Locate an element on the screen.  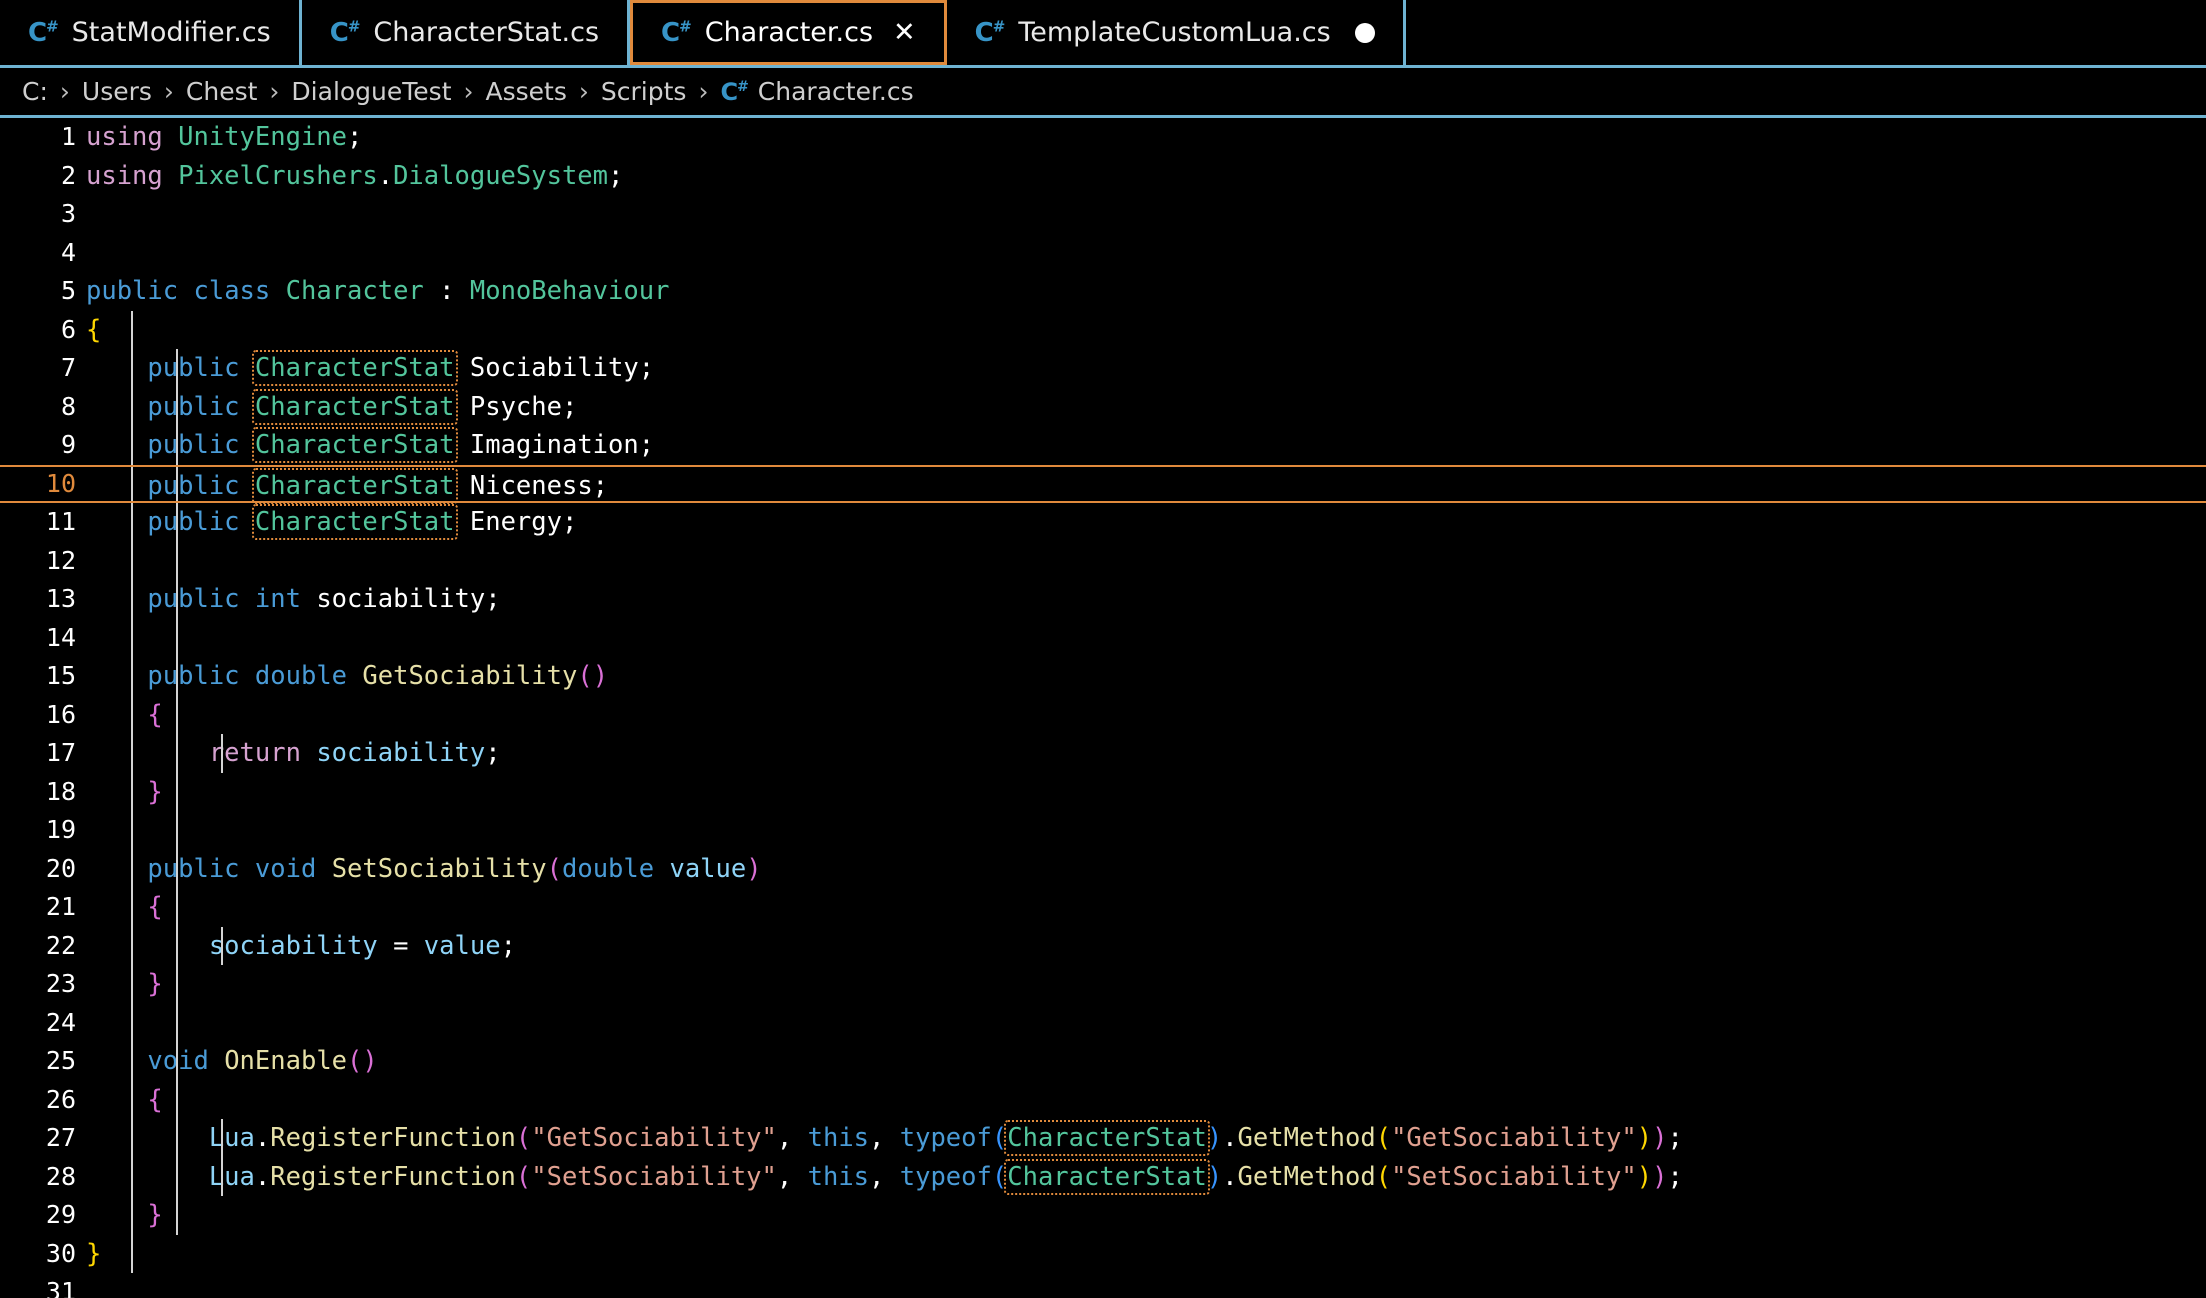
code-text: sociability = value; is located at coordinates (1146, 945).